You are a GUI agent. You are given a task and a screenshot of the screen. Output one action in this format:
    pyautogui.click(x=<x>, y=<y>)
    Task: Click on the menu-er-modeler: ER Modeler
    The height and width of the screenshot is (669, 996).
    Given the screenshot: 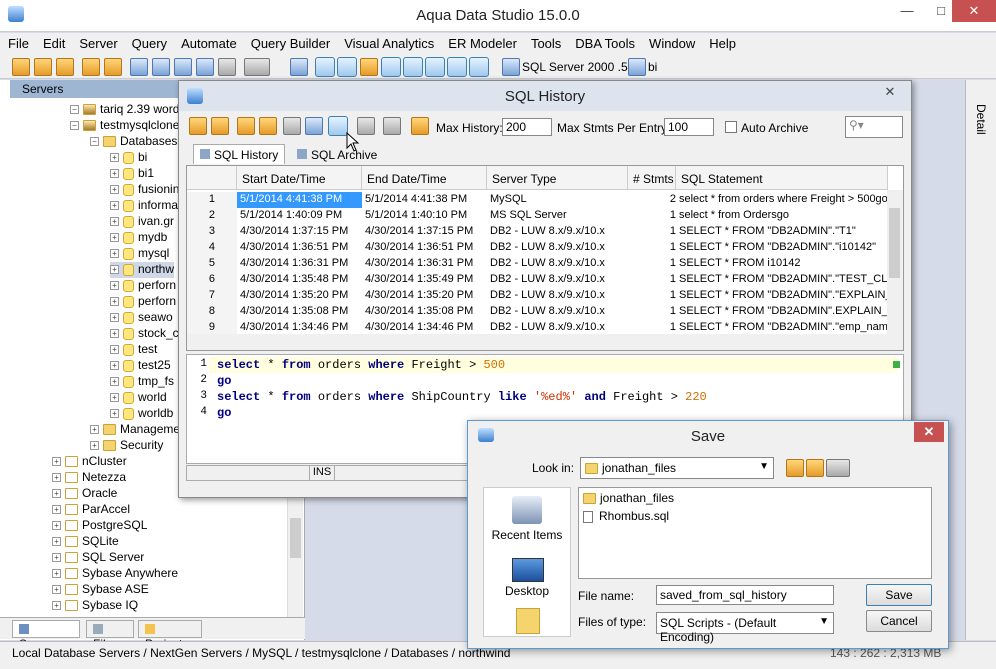 What is the action you would take?
    pyautogui.click(x=481, y=42)
    